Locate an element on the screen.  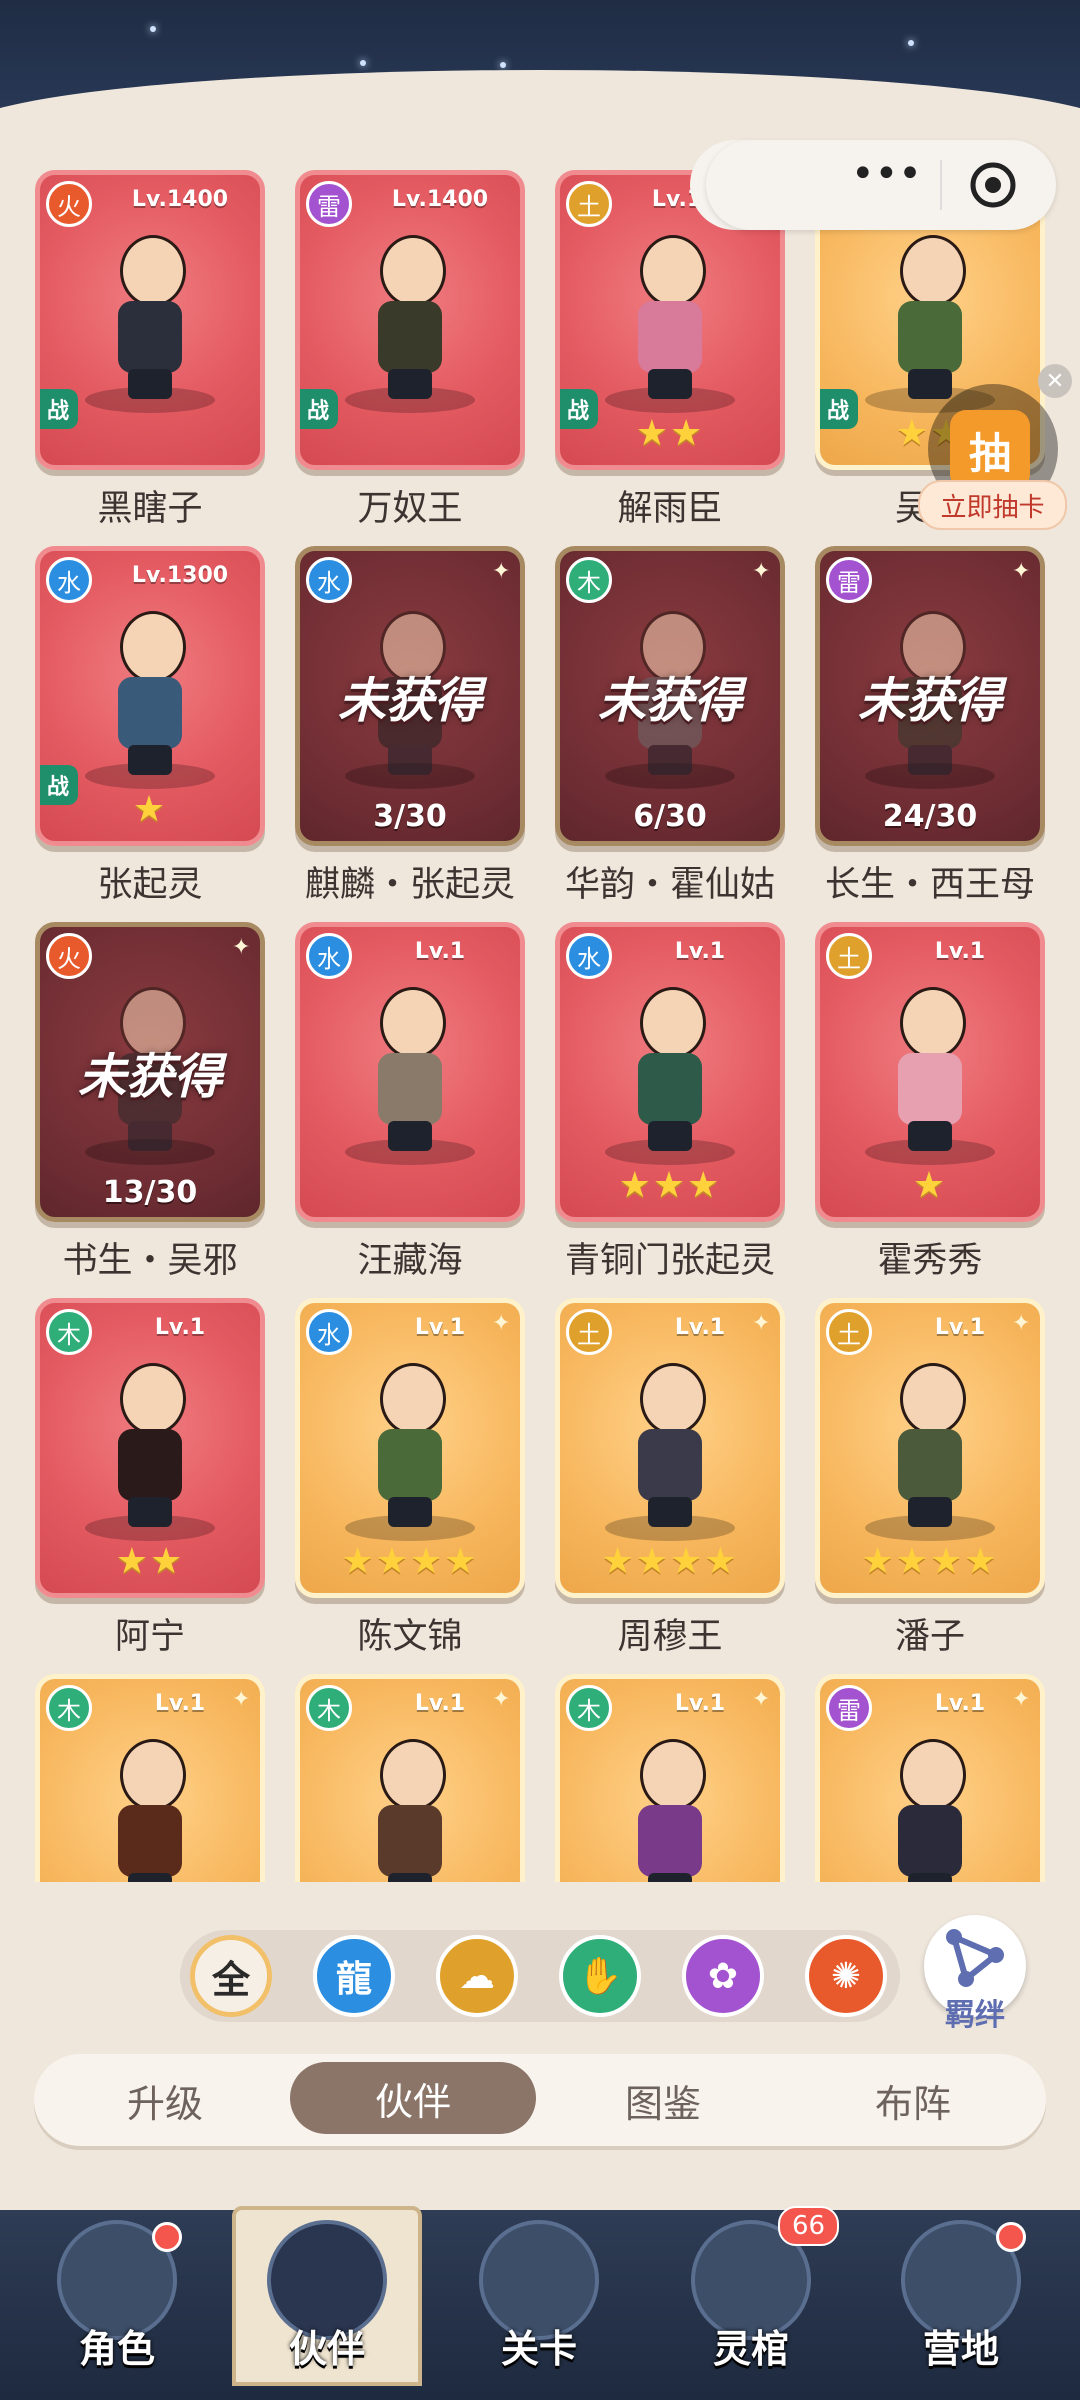
draw-now-caption: 立即抽卡 is located at coordinates (992, 505).